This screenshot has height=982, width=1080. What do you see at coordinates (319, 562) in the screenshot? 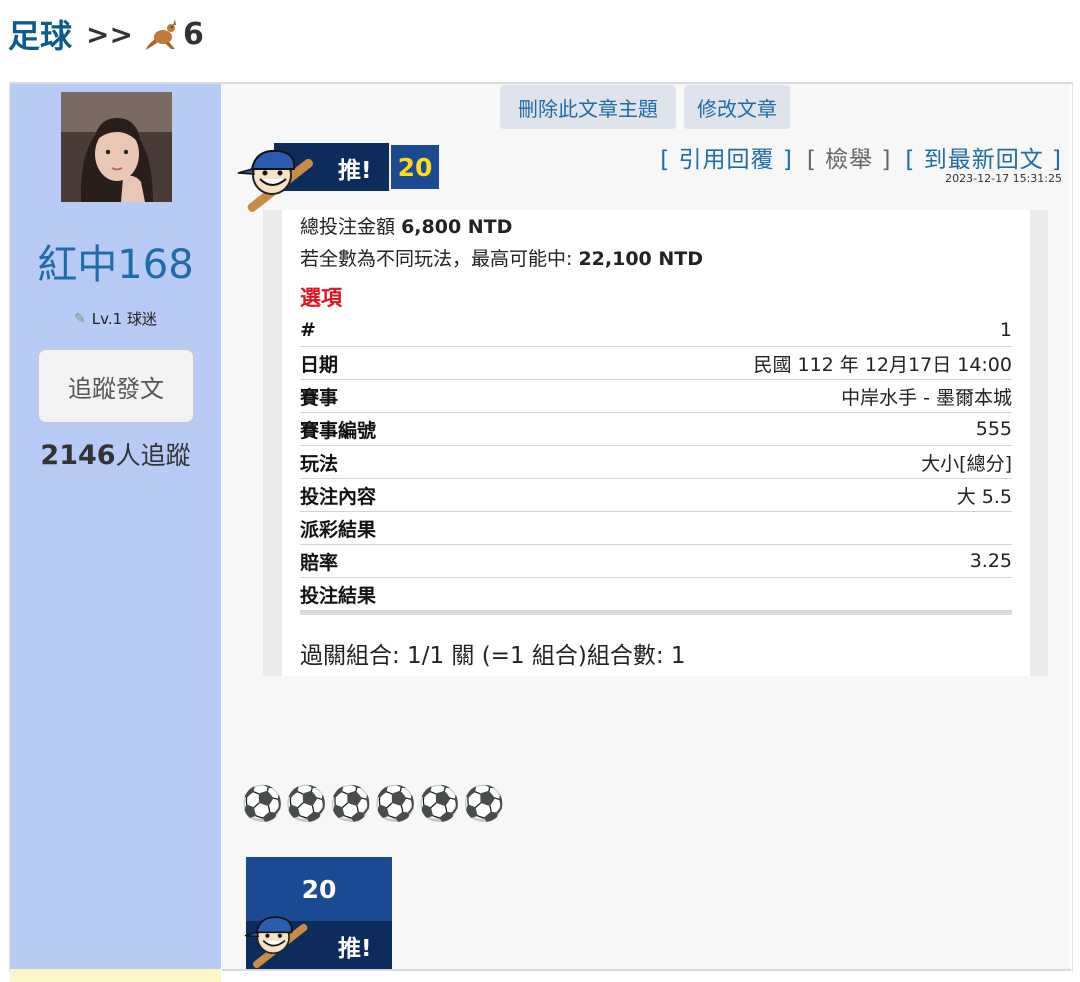
I see `row-key: 賠率` at bounding box center [319, 562].